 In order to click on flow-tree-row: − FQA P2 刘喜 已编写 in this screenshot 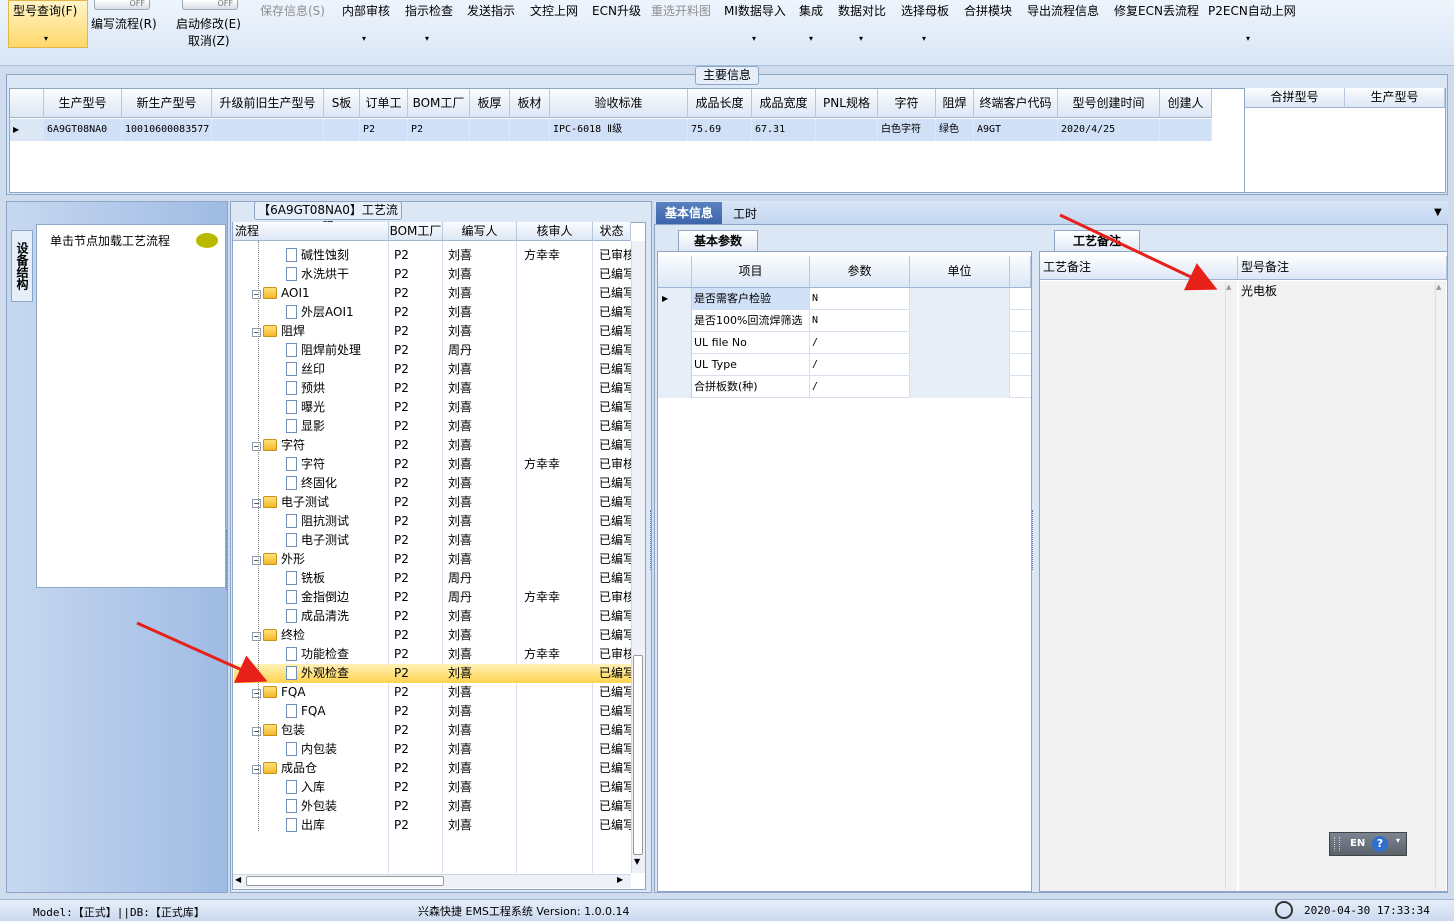, I will do `click(433, 692)`.